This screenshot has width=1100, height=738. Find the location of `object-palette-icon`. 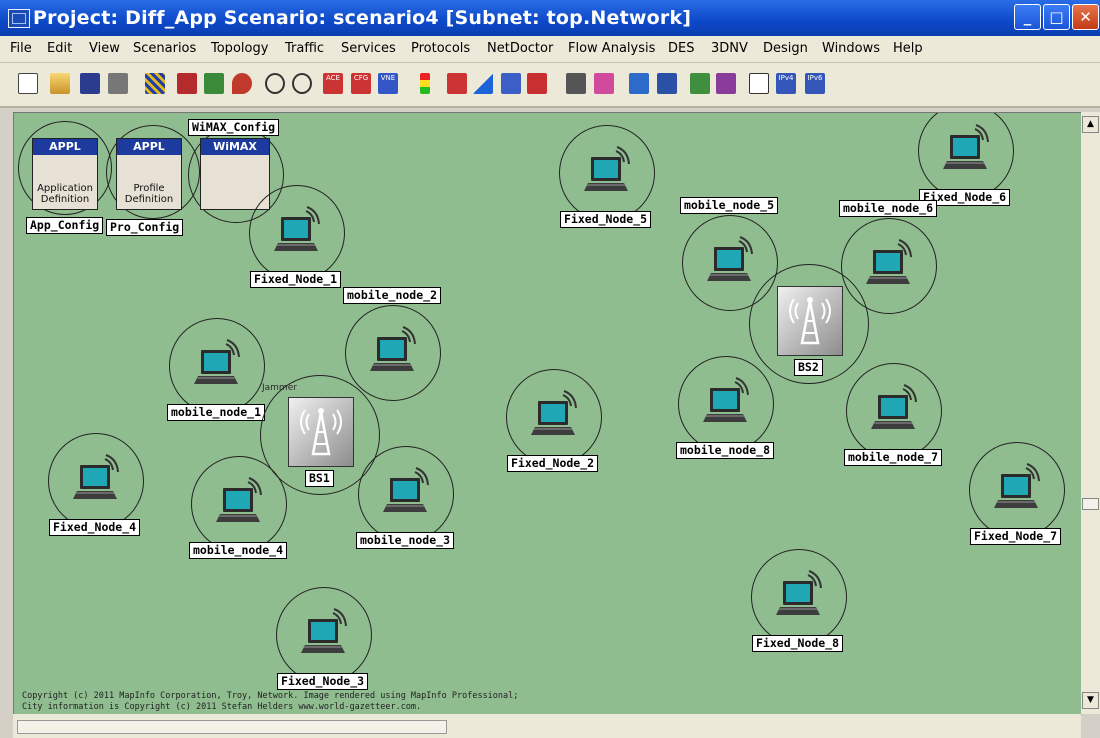

object-palette-icon is located at coordinates (457, 83).